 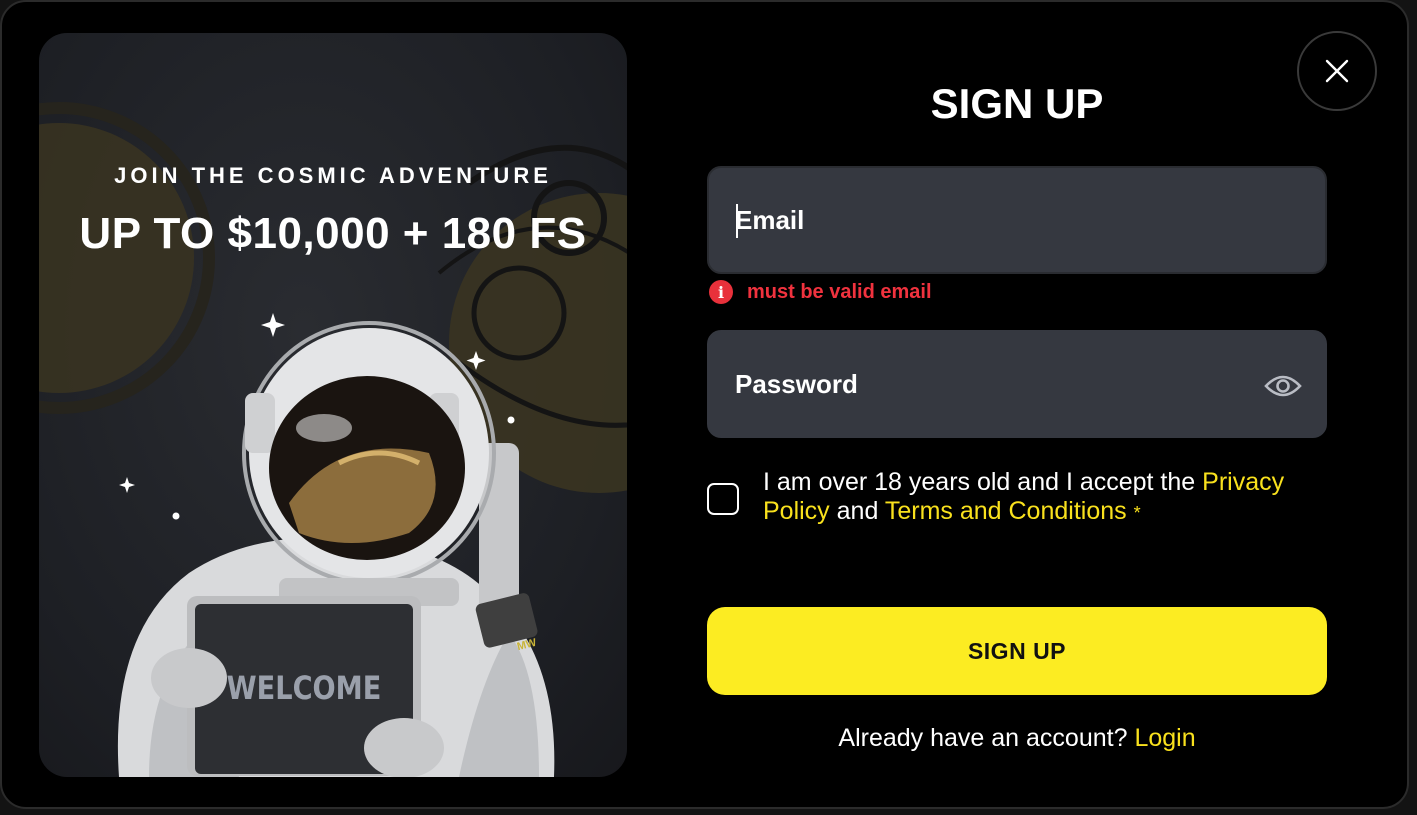 I want to click on text-caret, so click(x=737, y=221).